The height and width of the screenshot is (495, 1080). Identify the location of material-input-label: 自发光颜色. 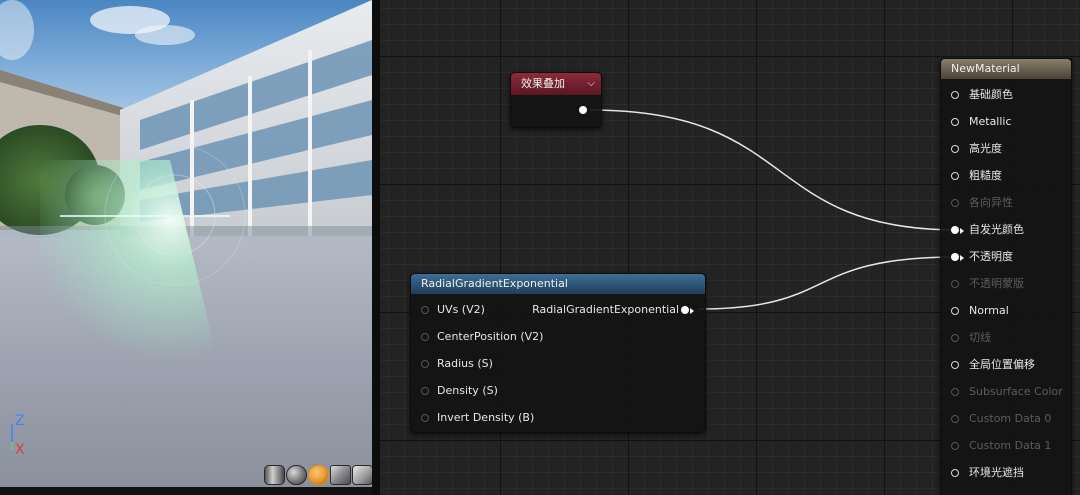
(996, 229).